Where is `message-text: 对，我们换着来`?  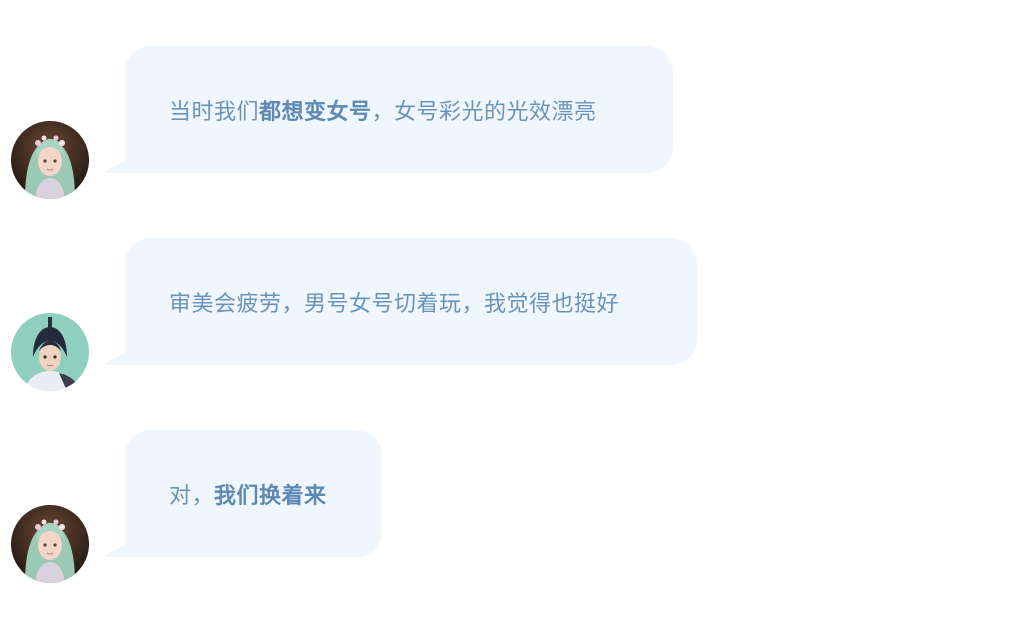 message-text: 对，我们换着来 is located at coordinates (248, 494).